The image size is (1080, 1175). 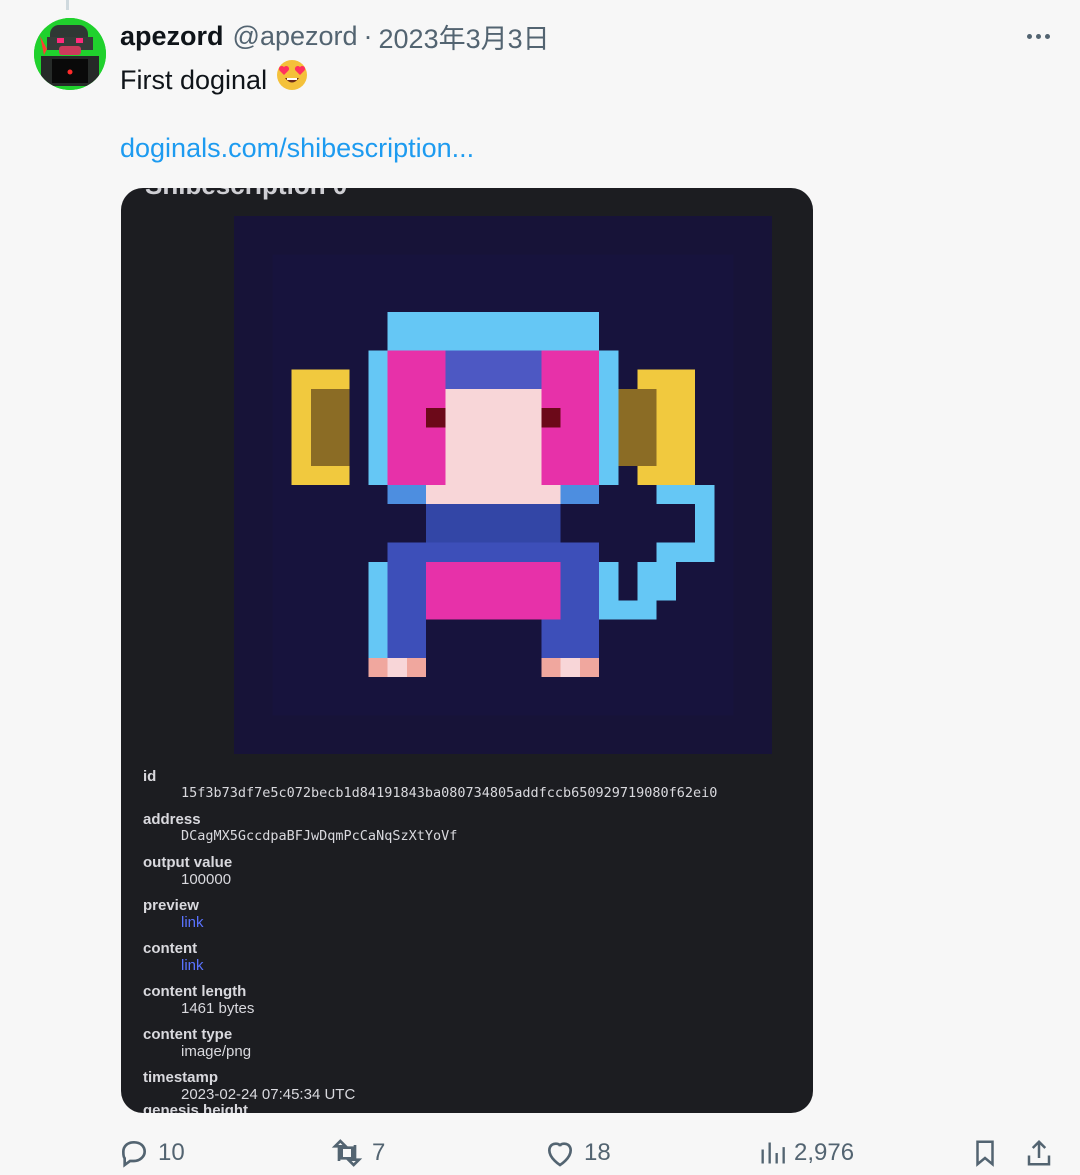 What do you see at coordinates (1029, 36) in the screenshot?
I see `more-icon` at bounding box center [1029, 36].